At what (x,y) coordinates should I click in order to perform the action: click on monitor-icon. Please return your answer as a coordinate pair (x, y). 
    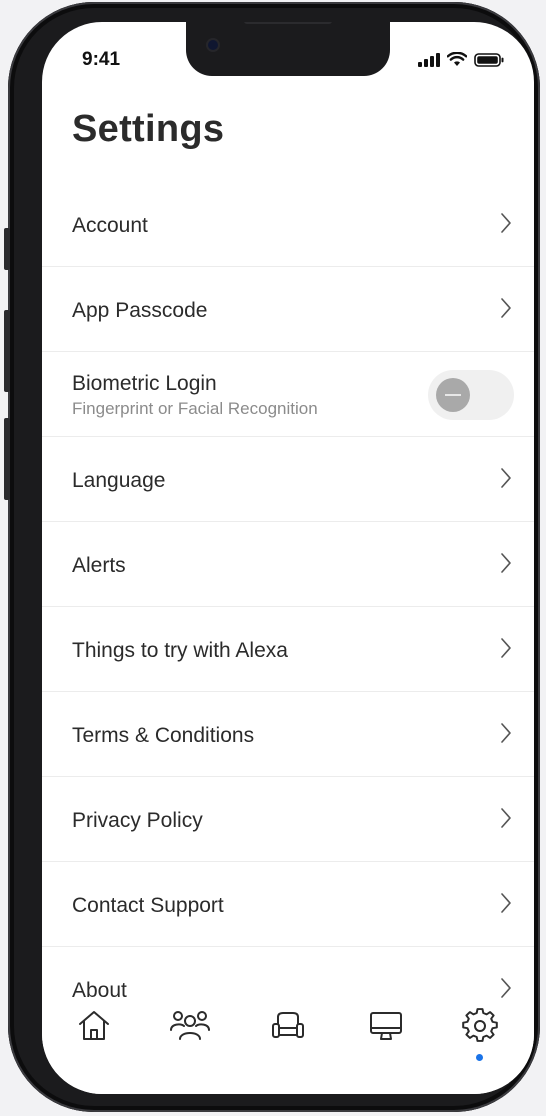
    Looking at the image, I should click on (386, 1026).